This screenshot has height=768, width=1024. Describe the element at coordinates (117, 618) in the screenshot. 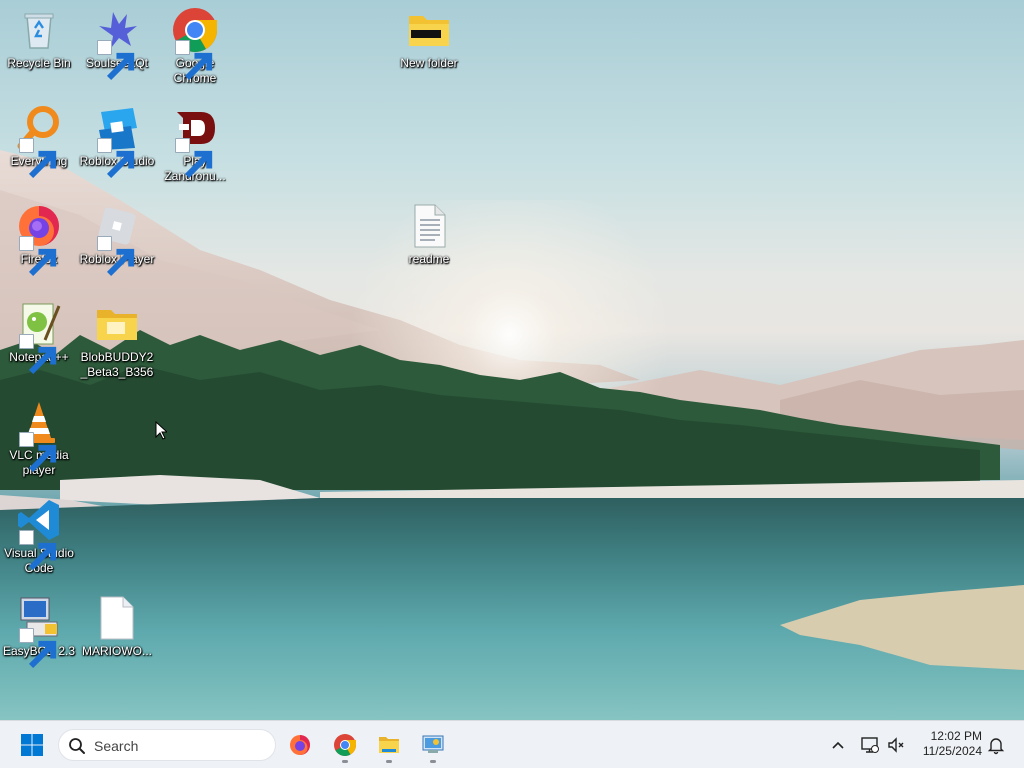

I see `blank-file-icon` at that location.